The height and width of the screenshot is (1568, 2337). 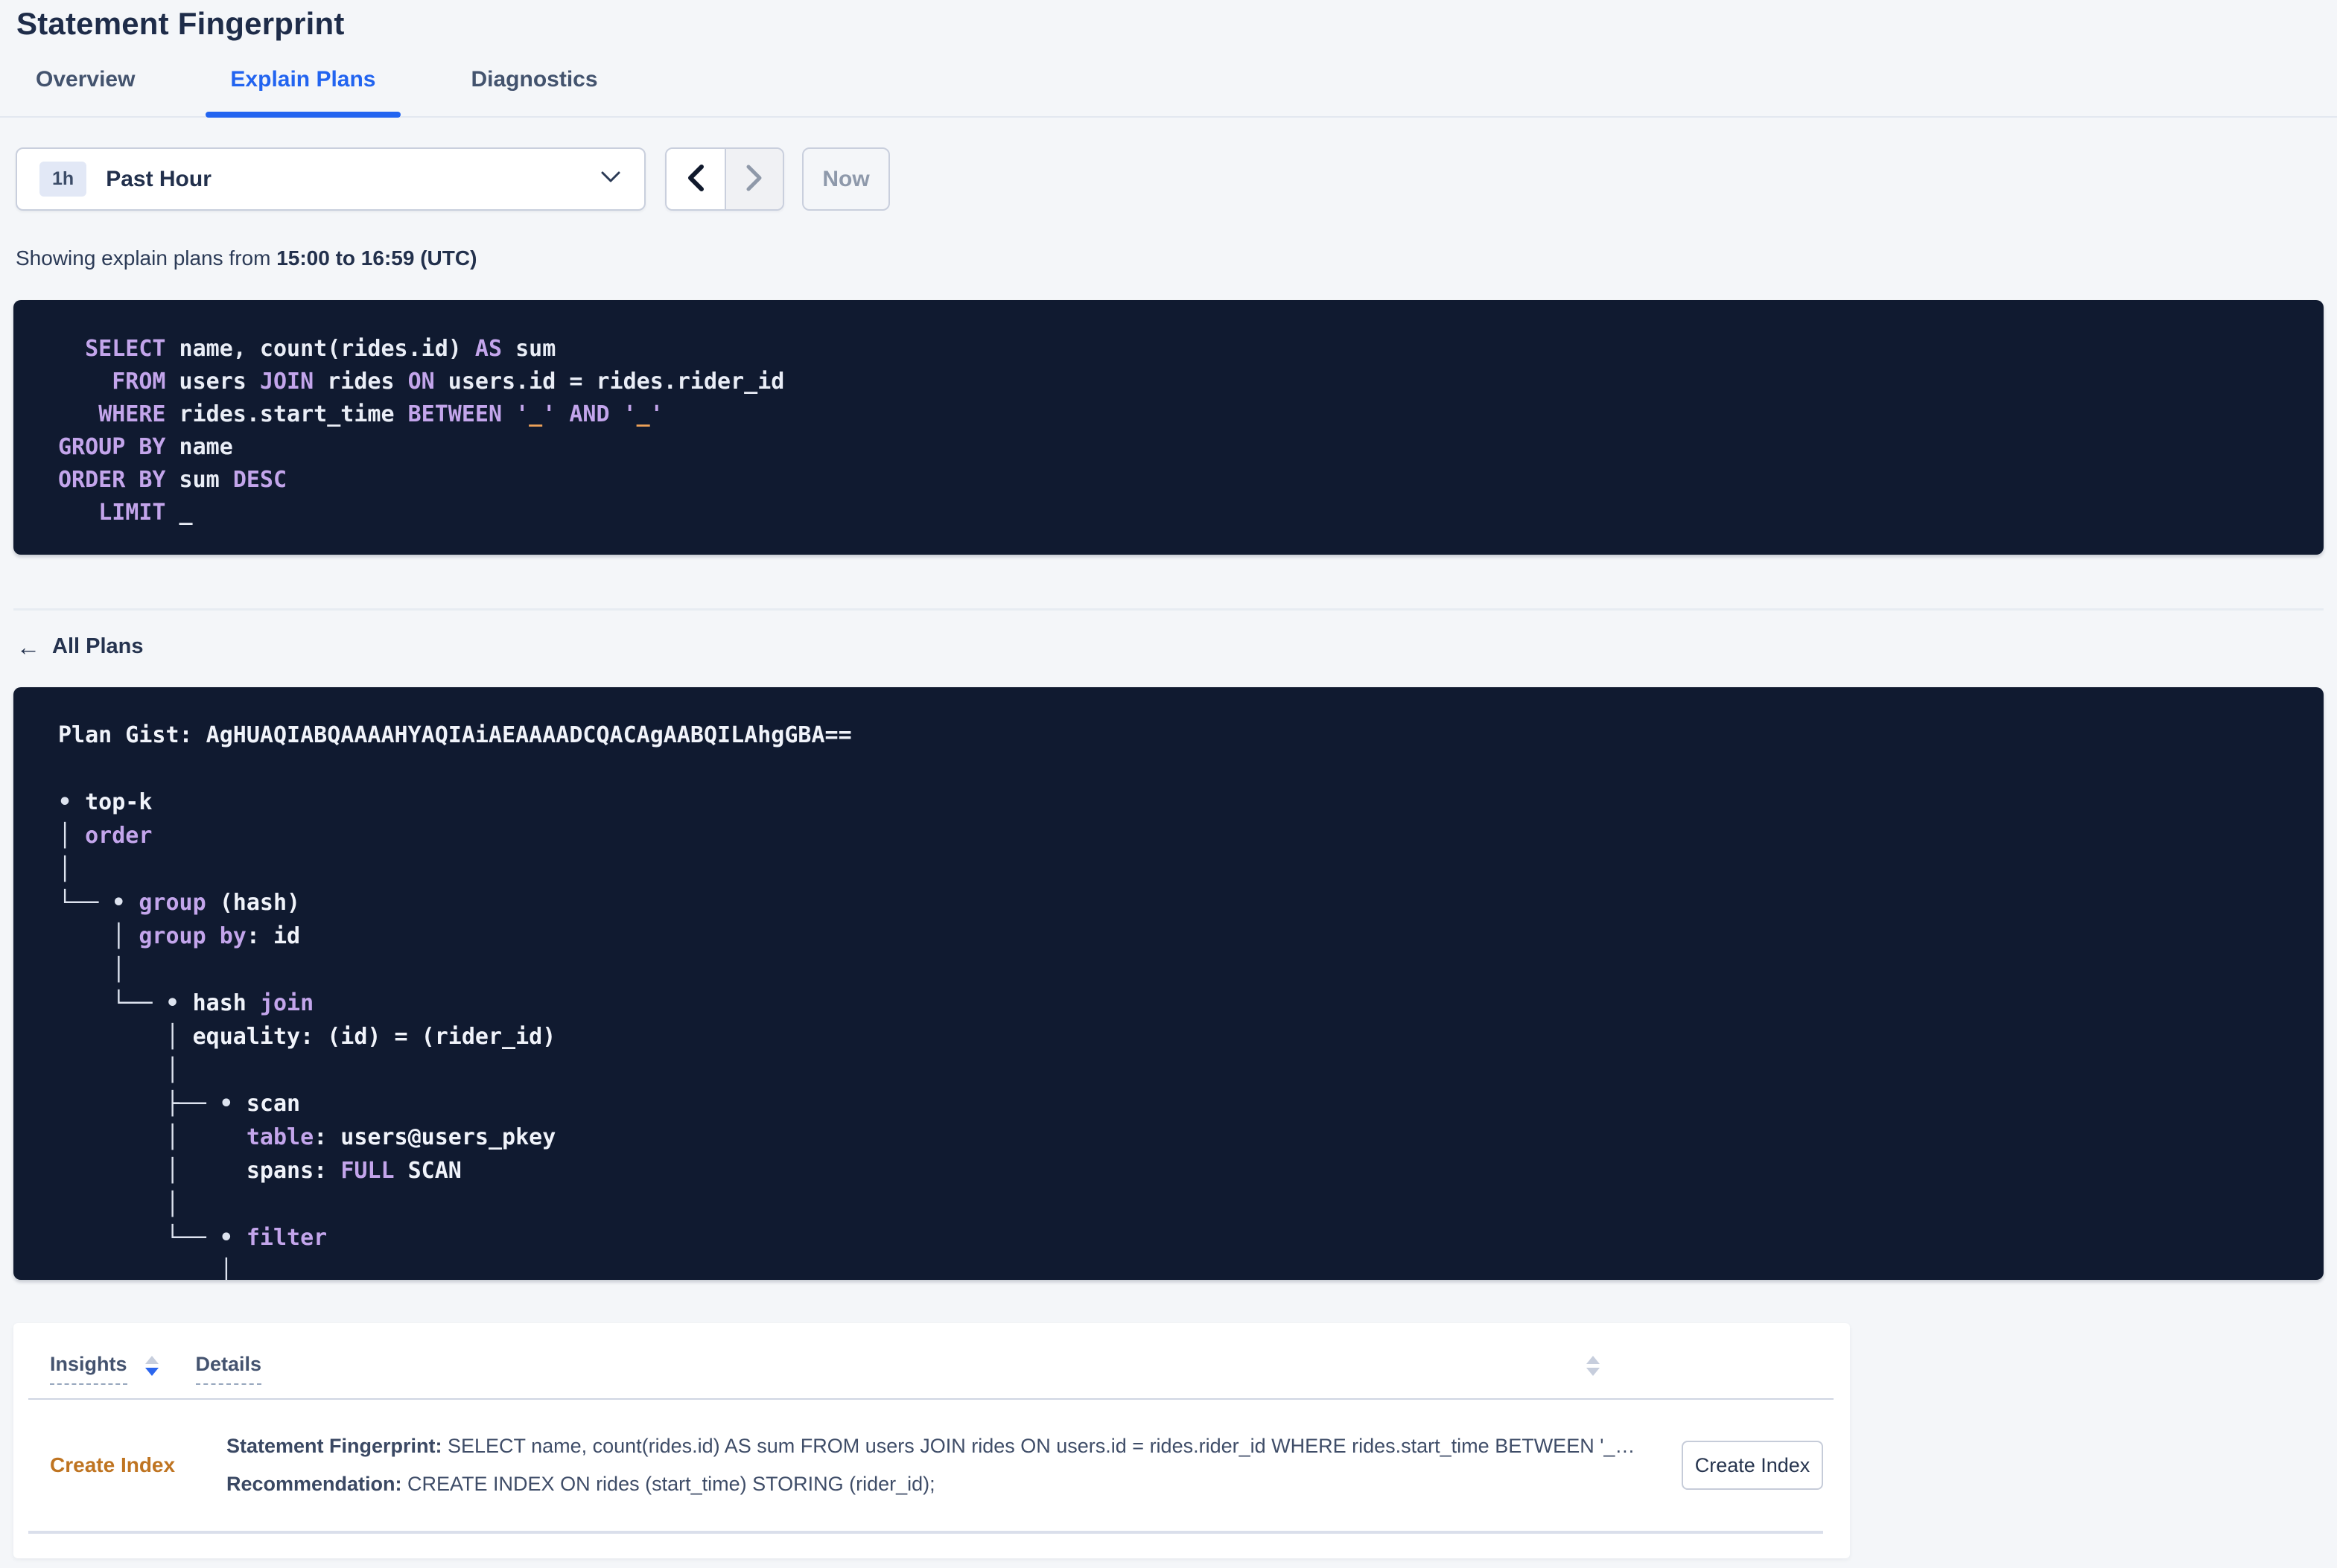 I want to click on sort-icon-insights, so click(x=152, y=1366).